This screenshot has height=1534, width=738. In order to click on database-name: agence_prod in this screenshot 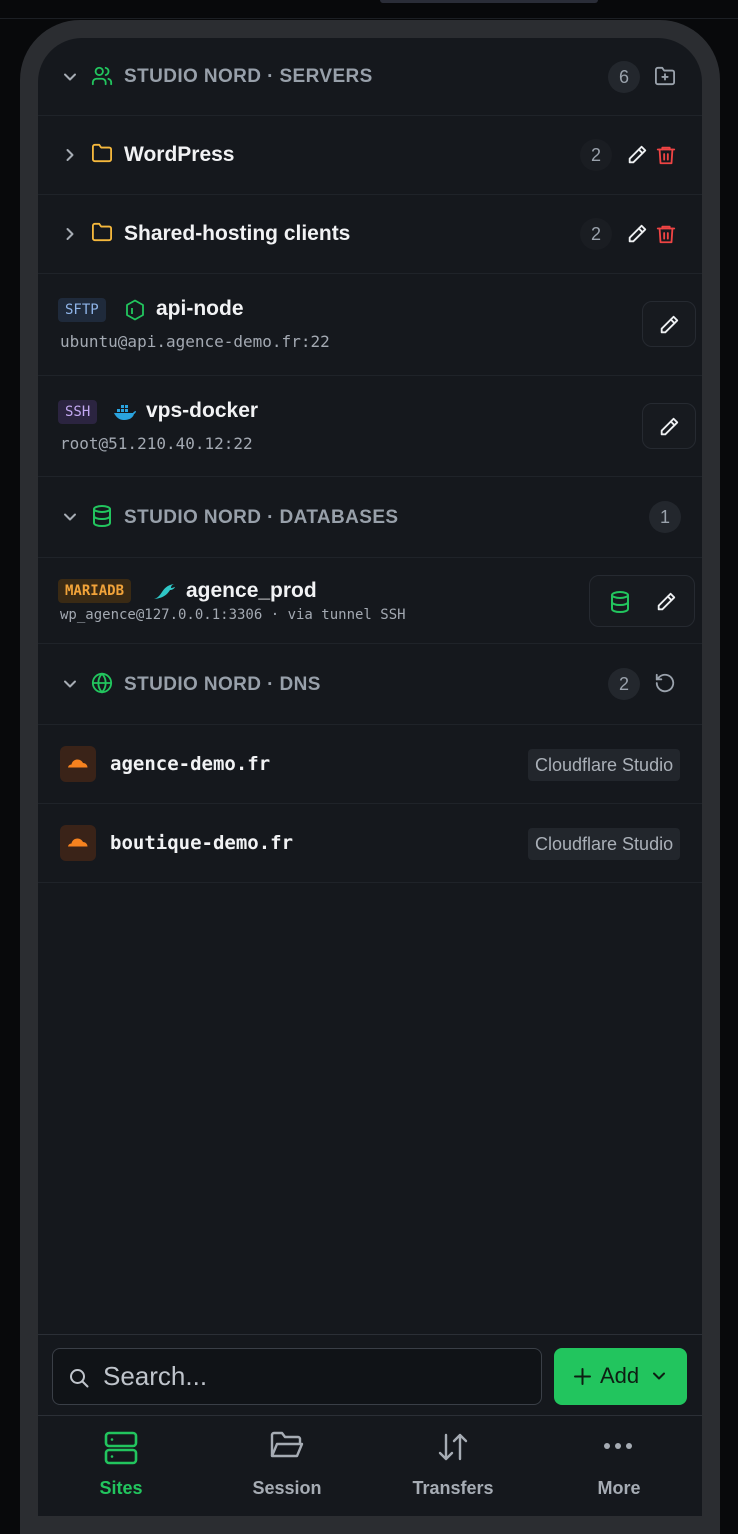, I will do `click(251, 590)`.